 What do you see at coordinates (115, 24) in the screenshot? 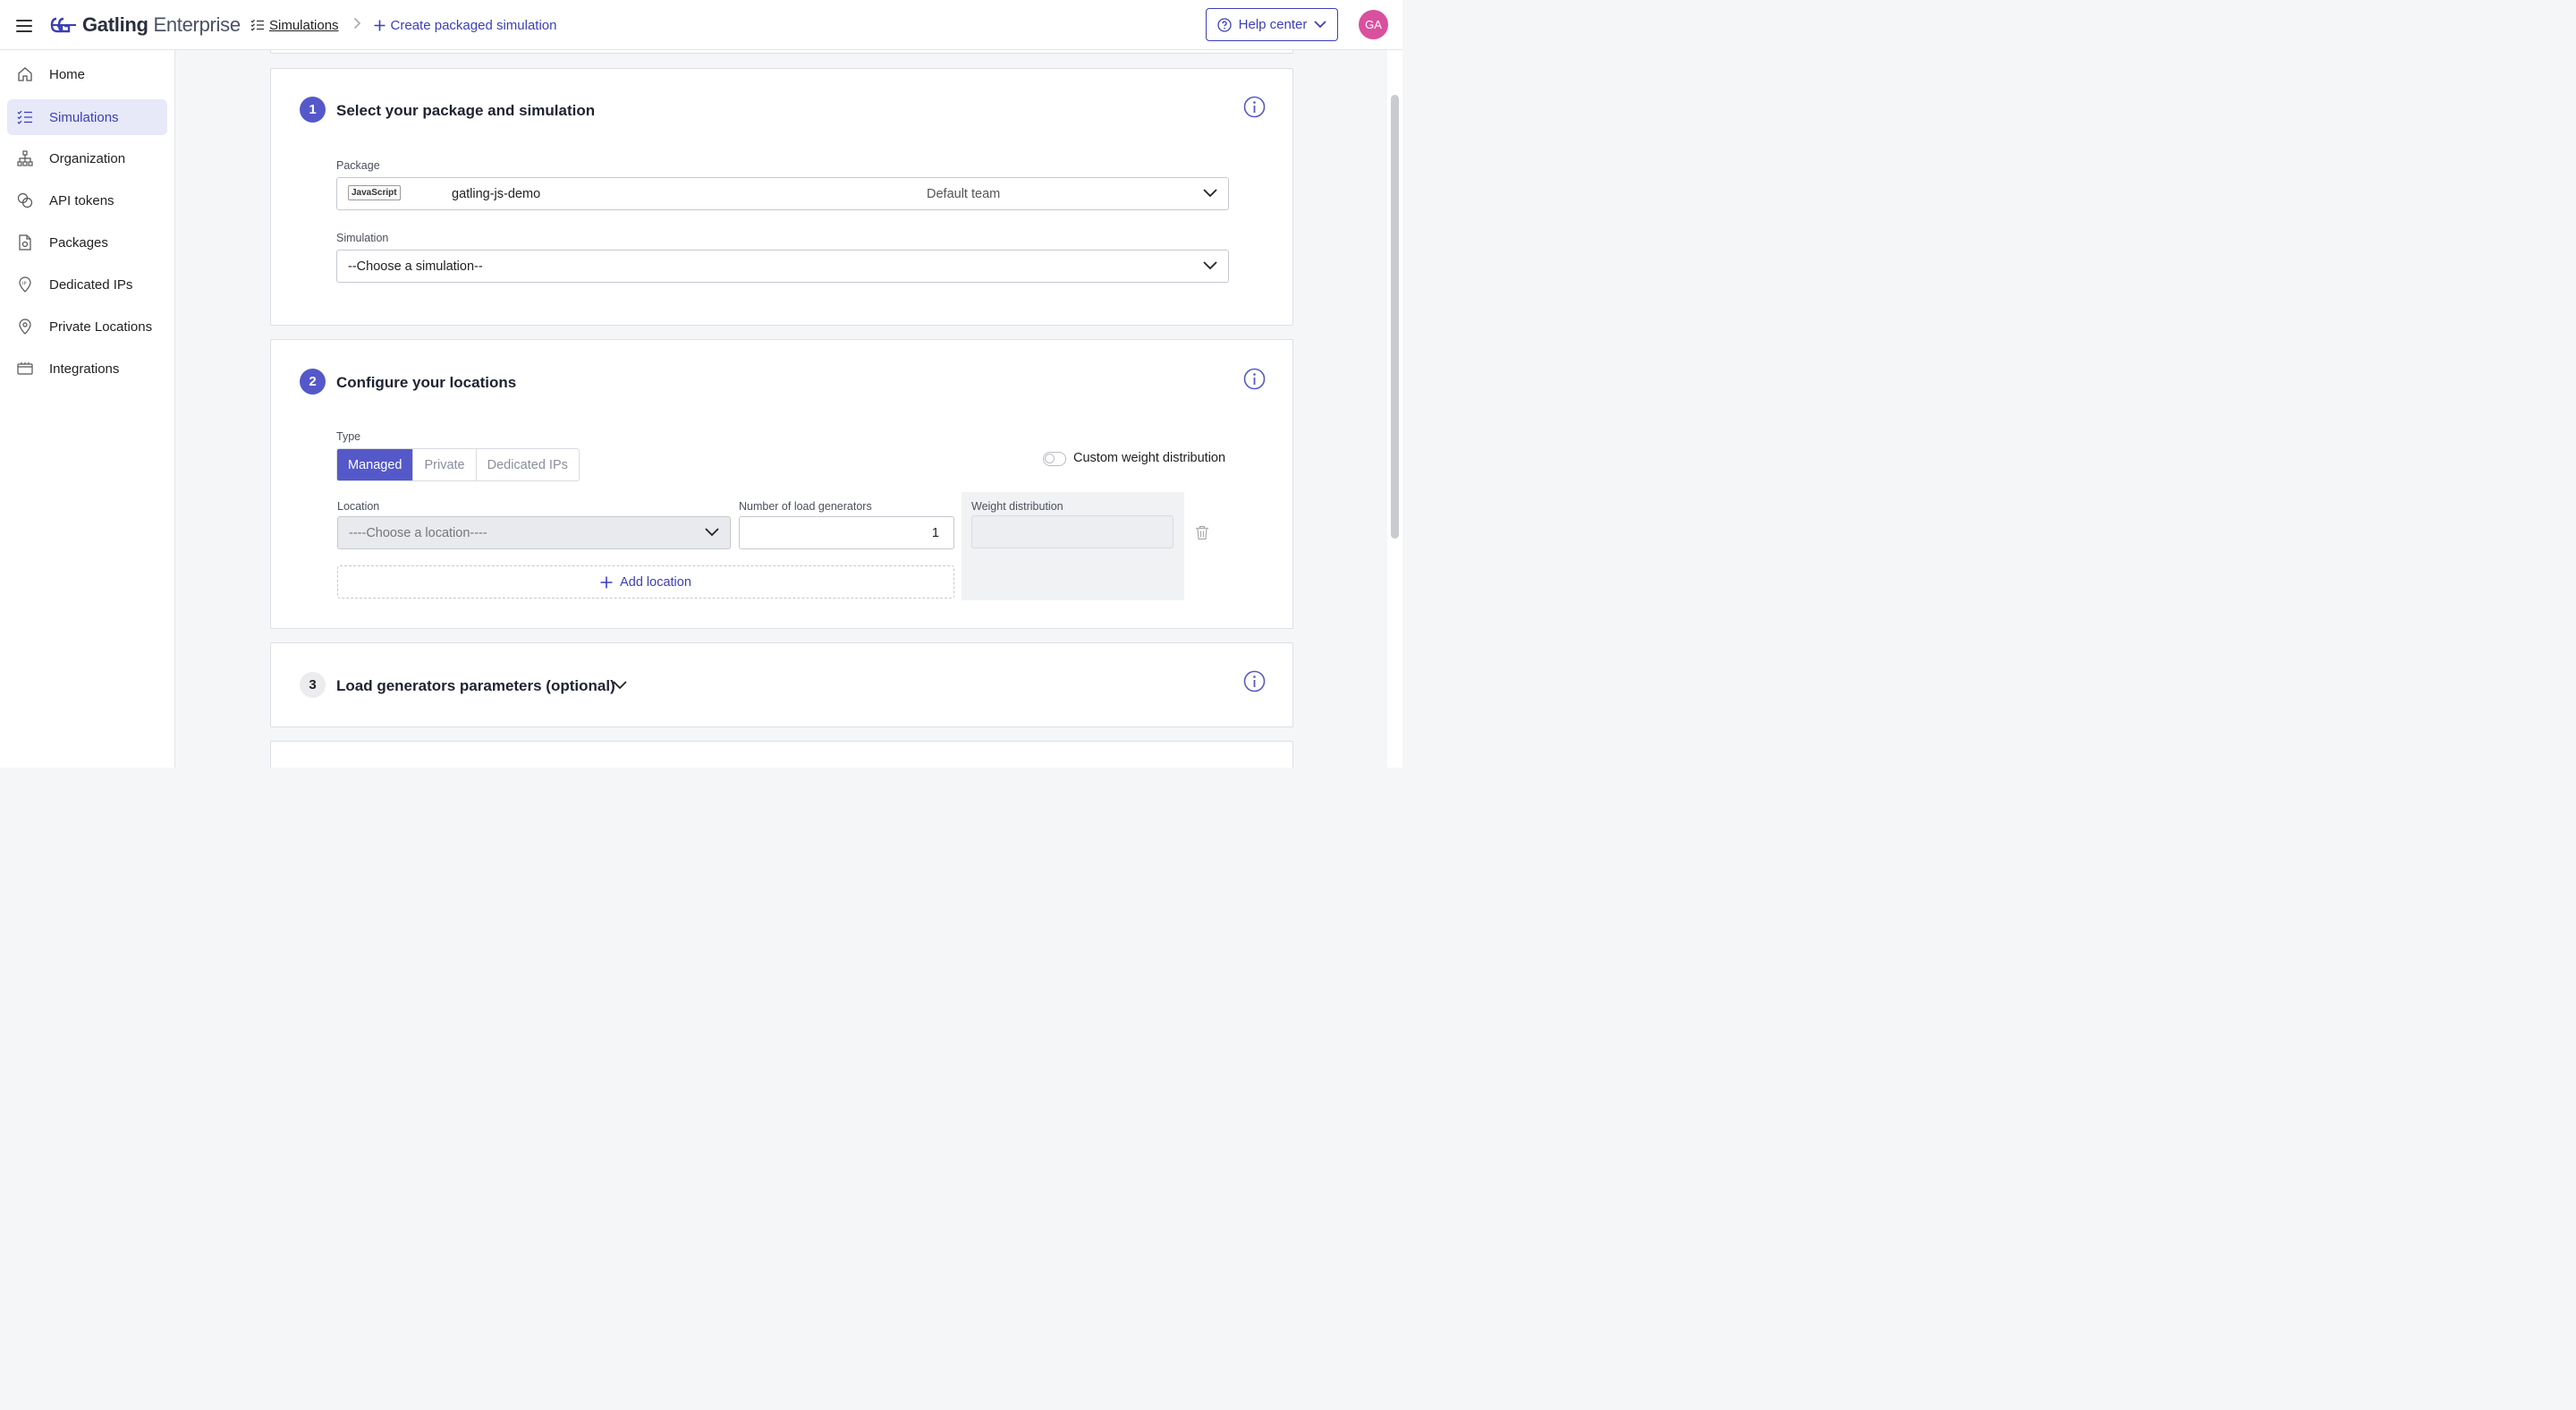
I see `logo-brand: Gatling` at bounding box center [115, 24].